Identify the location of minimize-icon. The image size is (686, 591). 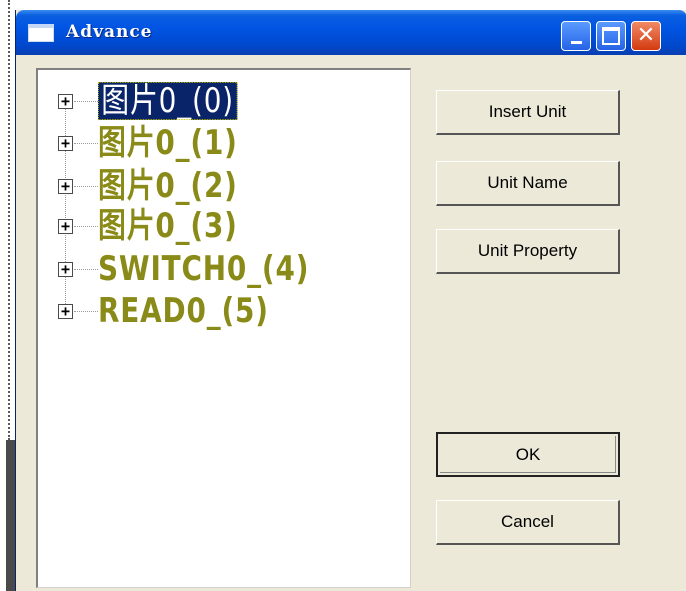
(576, 42).